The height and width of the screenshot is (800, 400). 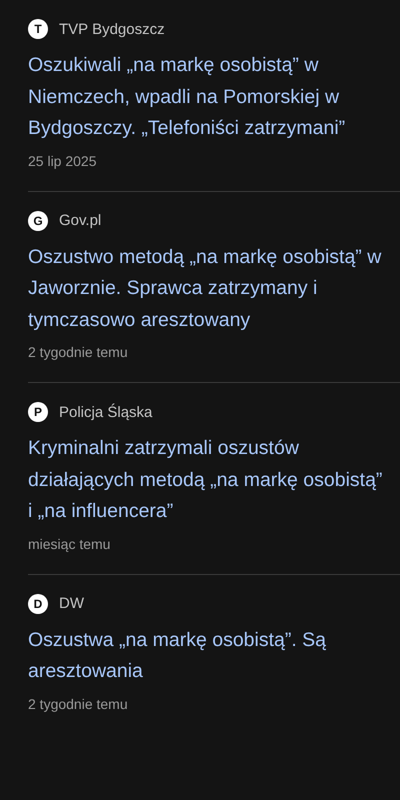 What do you see at coordinates (69, 544) in the screenshot?
I see `article-time: miesiąc temu` at bounding box center [69, 544].